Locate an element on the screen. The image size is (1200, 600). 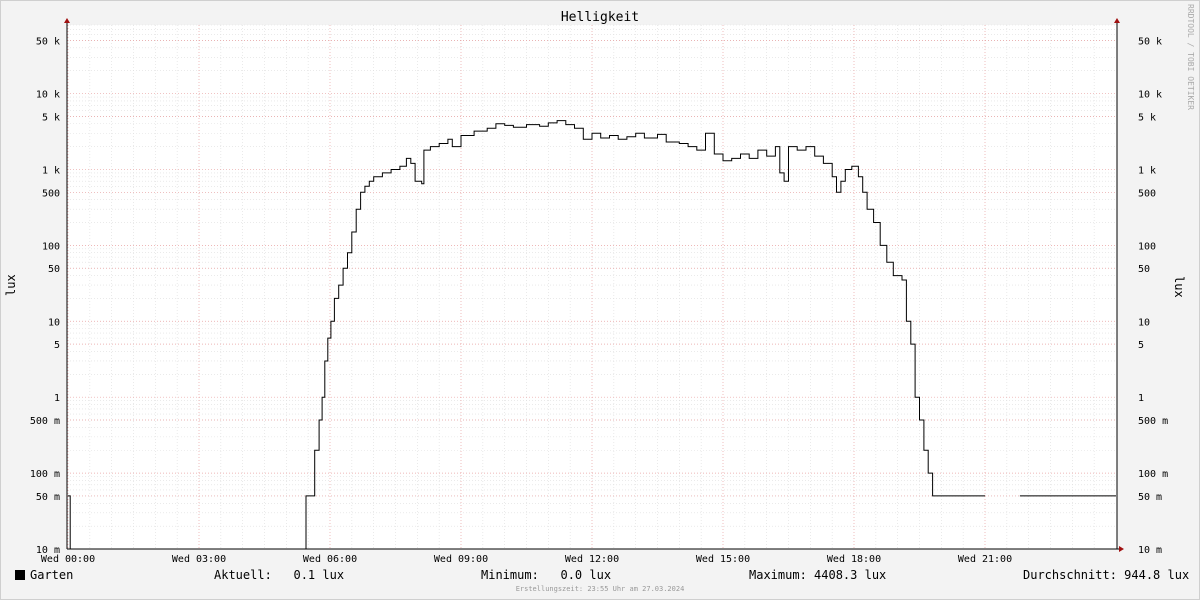
y-tick-label-right: 1 is located at coordinates (1141, 398).